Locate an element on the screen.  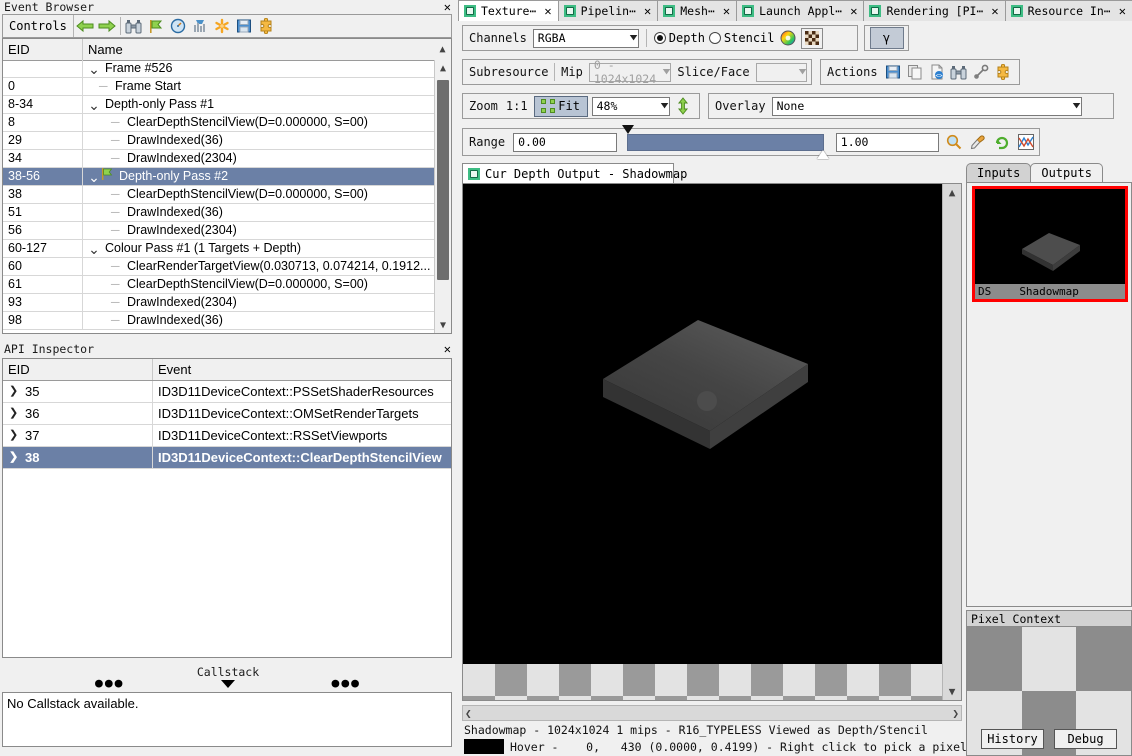
forward-arrow-icon is located at coordinates (107, 26).